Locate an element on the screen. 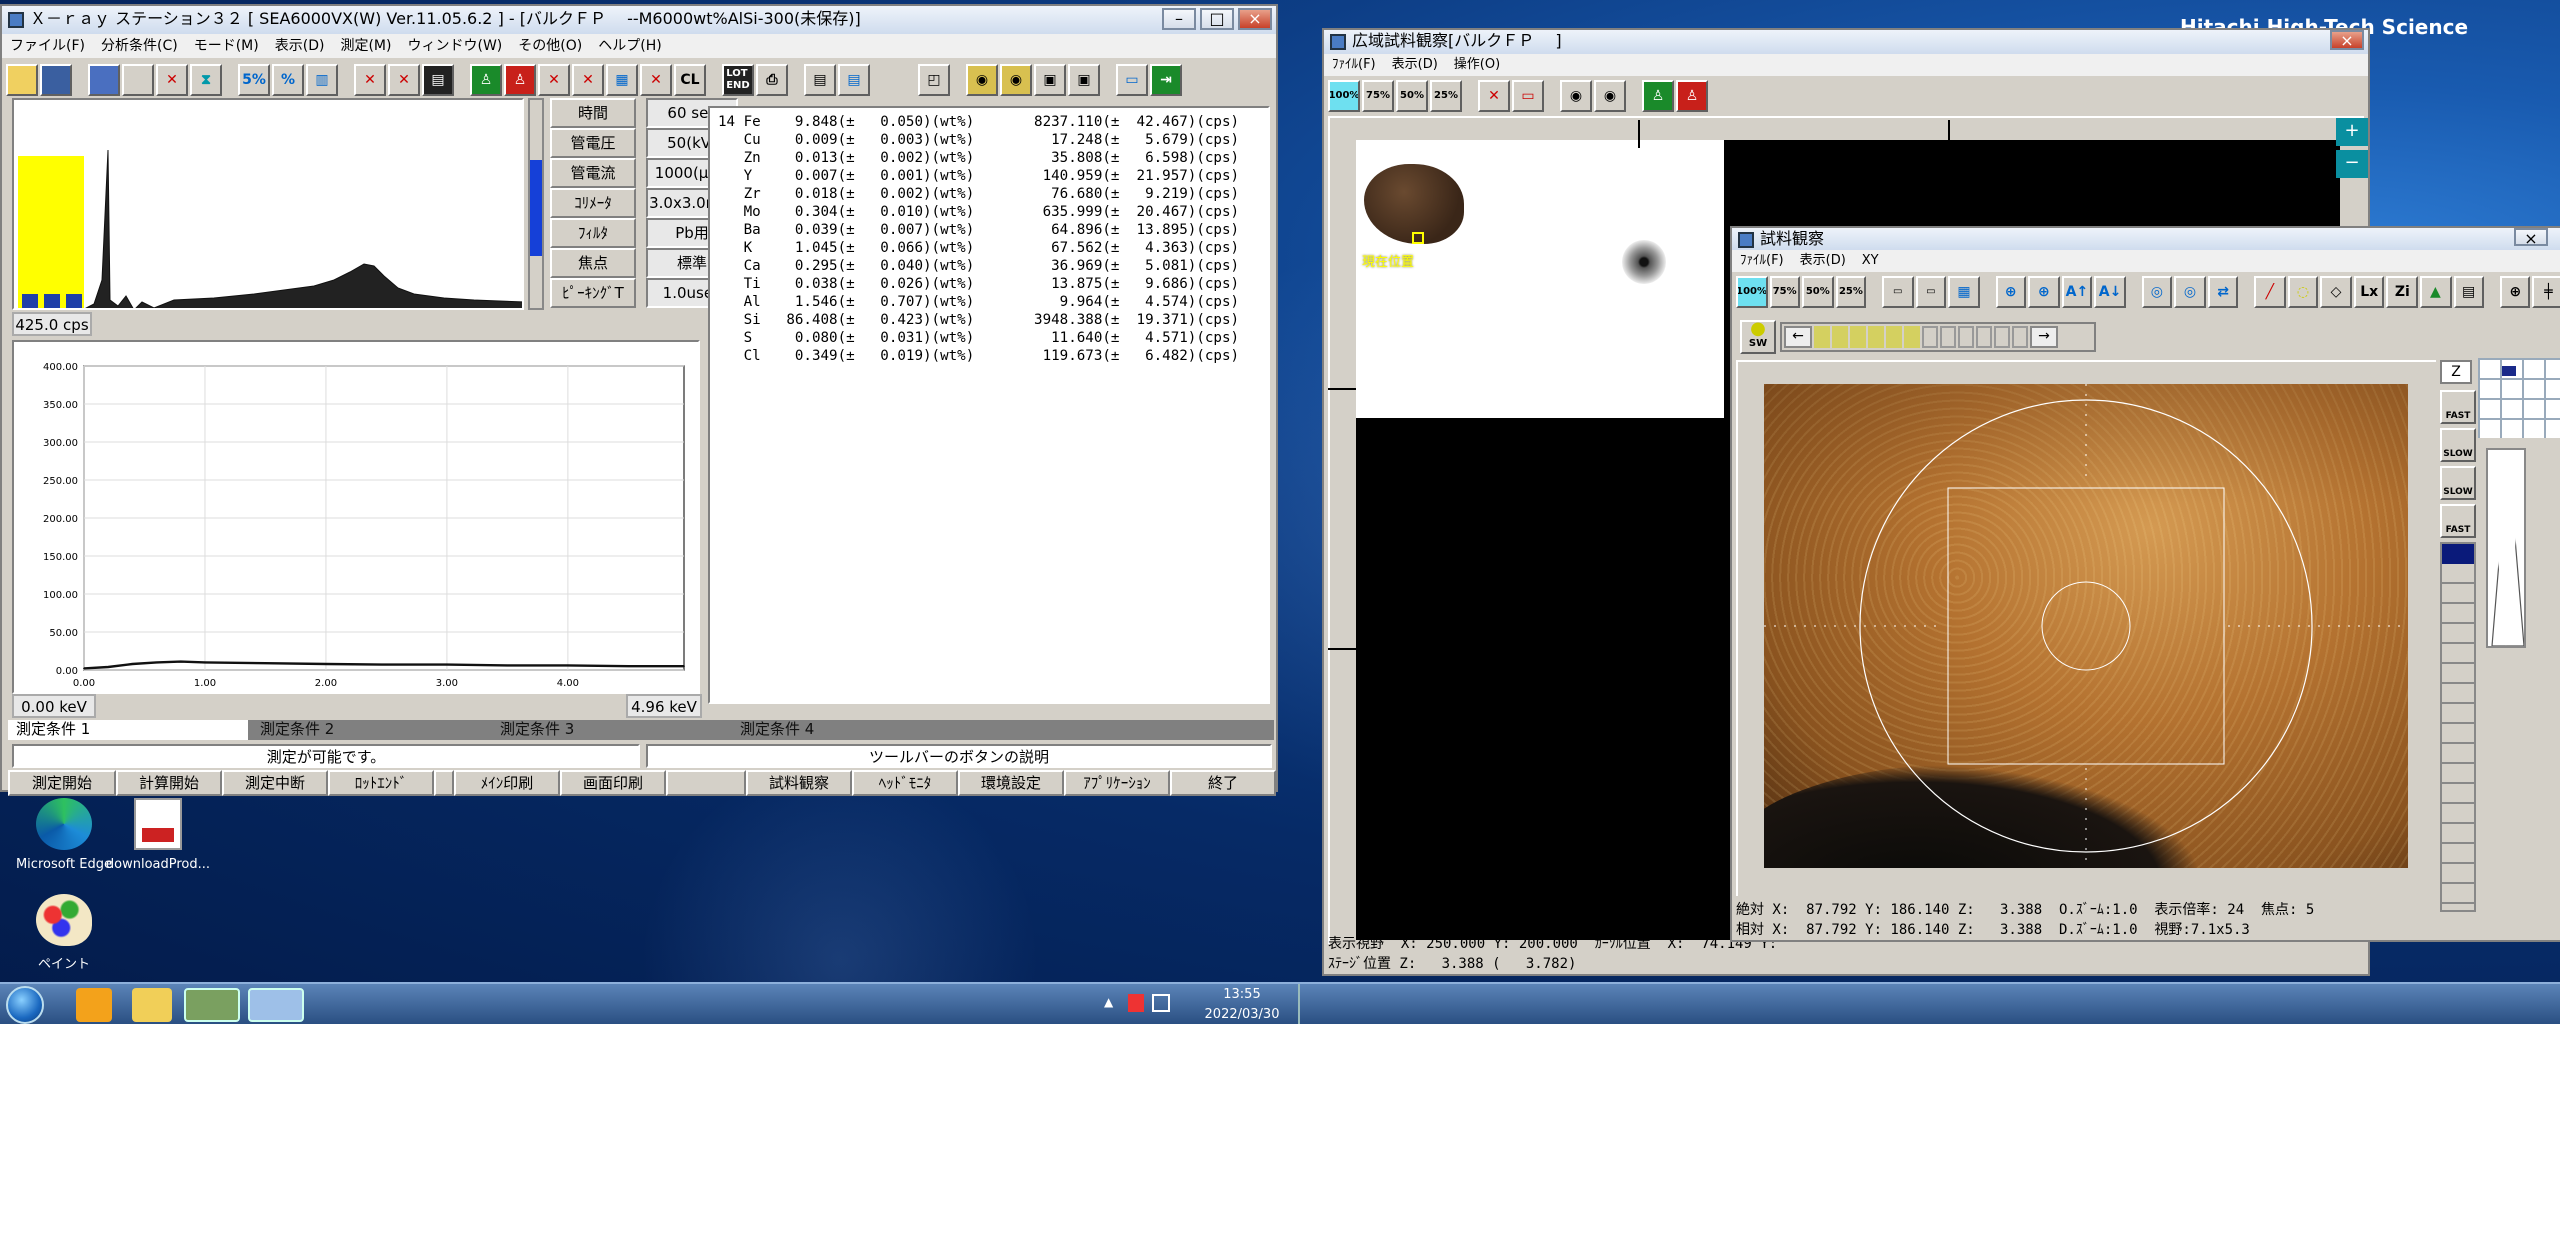 This screenshot has width=2560, height=1242. menu-file: ファイル(F) is located at coordinates (47, 46).